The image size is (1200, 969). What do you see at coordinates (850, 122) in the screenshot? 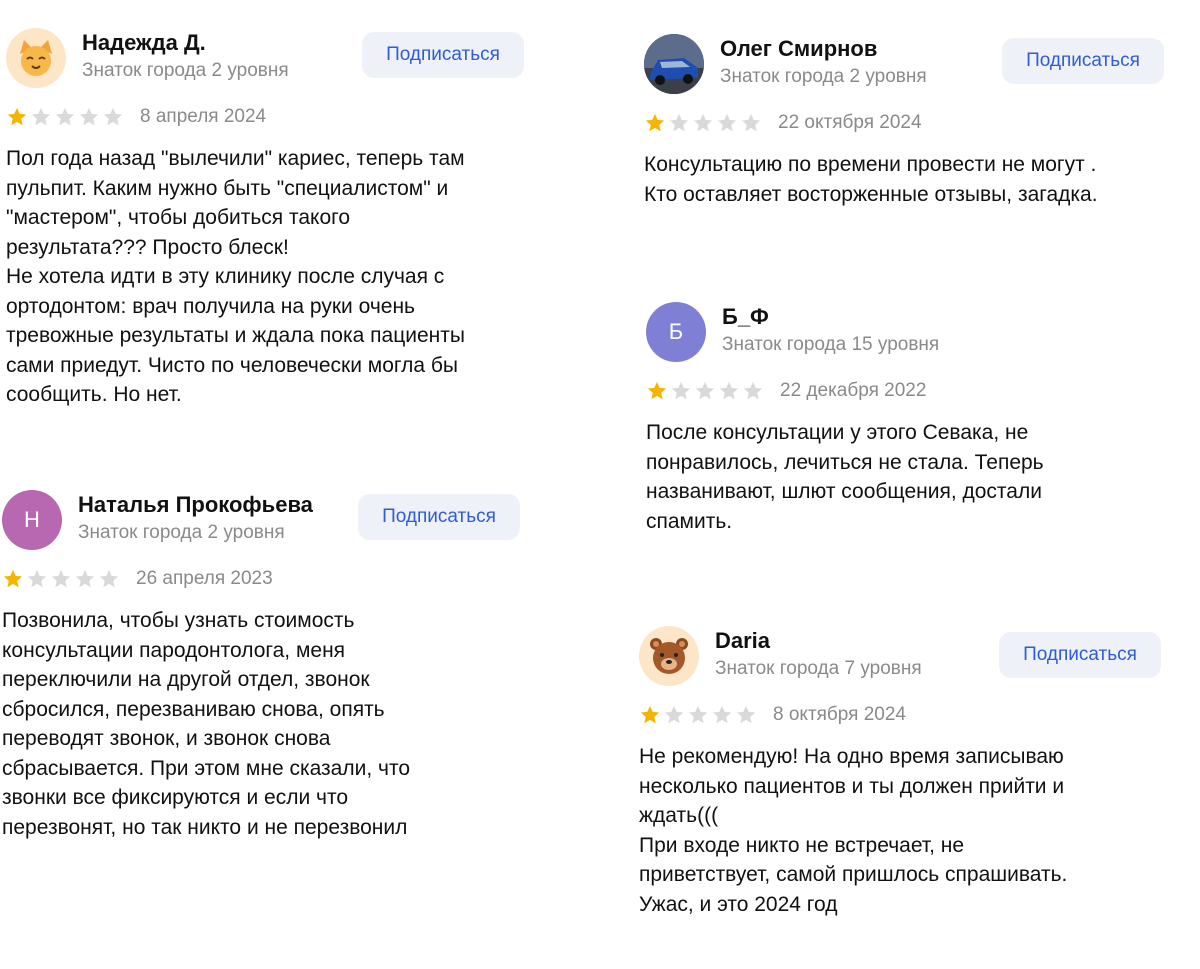
I see `review-date: 22 октября 2024` at bounding box center [850, 122].